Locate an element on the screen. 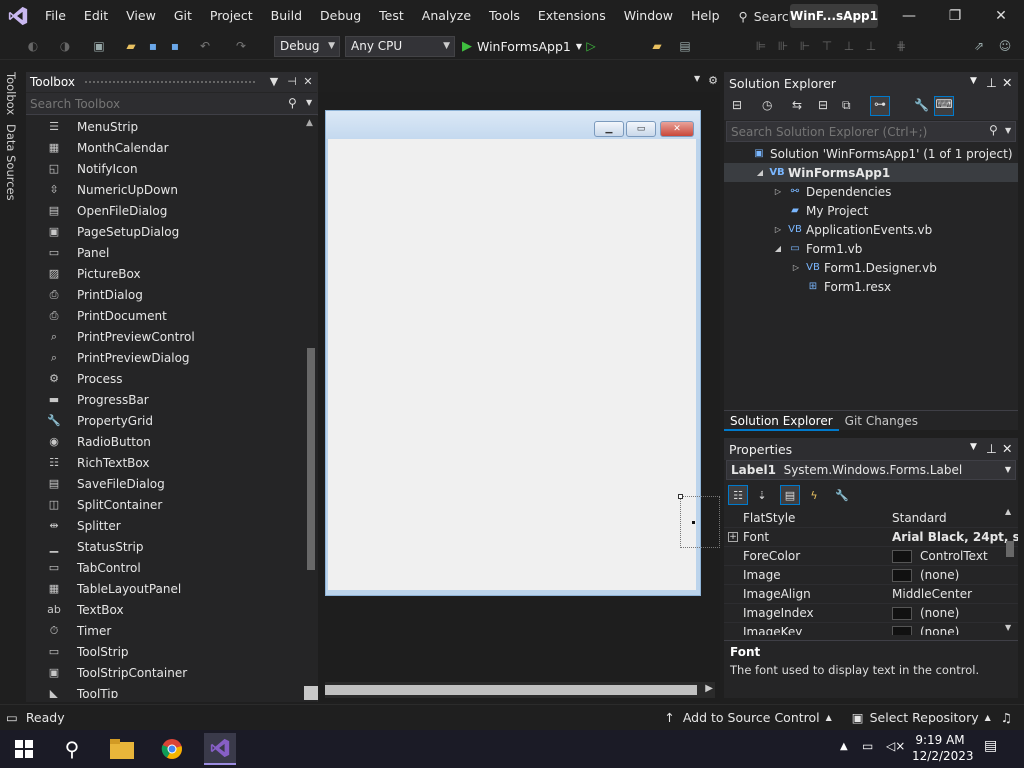 This screenshot has width=1024, height=768. history-icon: ◷ is located at coordinates (767, 105).